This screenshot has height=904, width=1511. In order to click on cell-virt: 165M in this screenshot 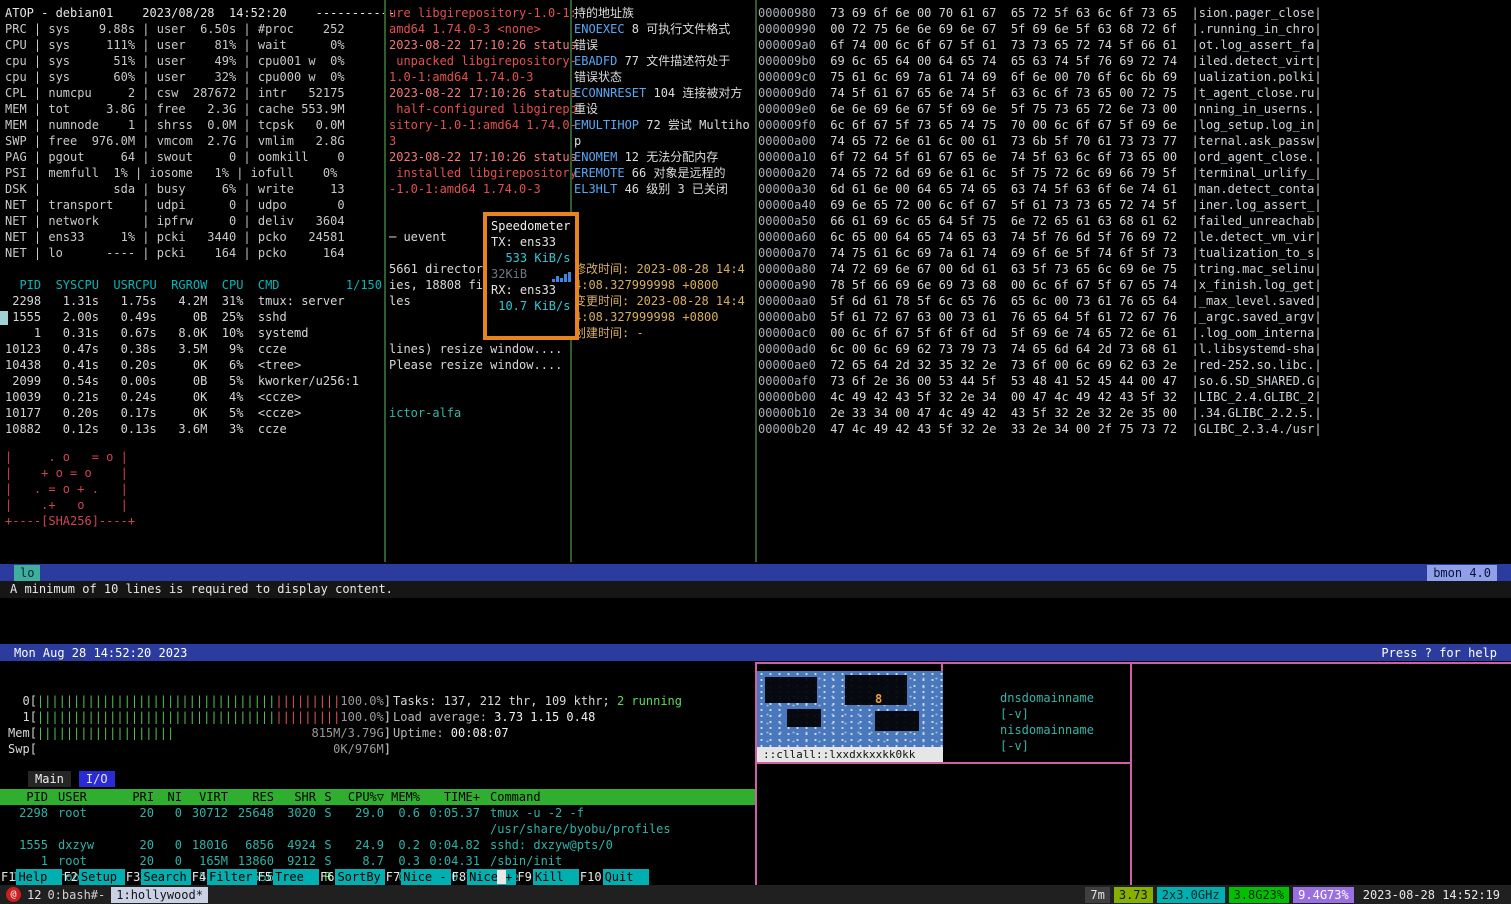, I will do `click(213, 861)`.